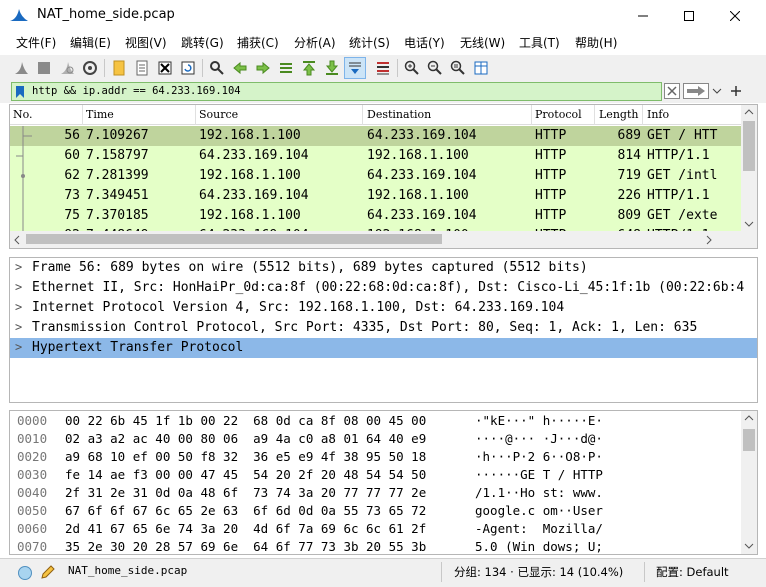 The width and height of the screenshot is (766, 587). Describe the element at coordinates (749, 146) in the screenshot. I see `packet-list-vscroll-thumb` at that location.